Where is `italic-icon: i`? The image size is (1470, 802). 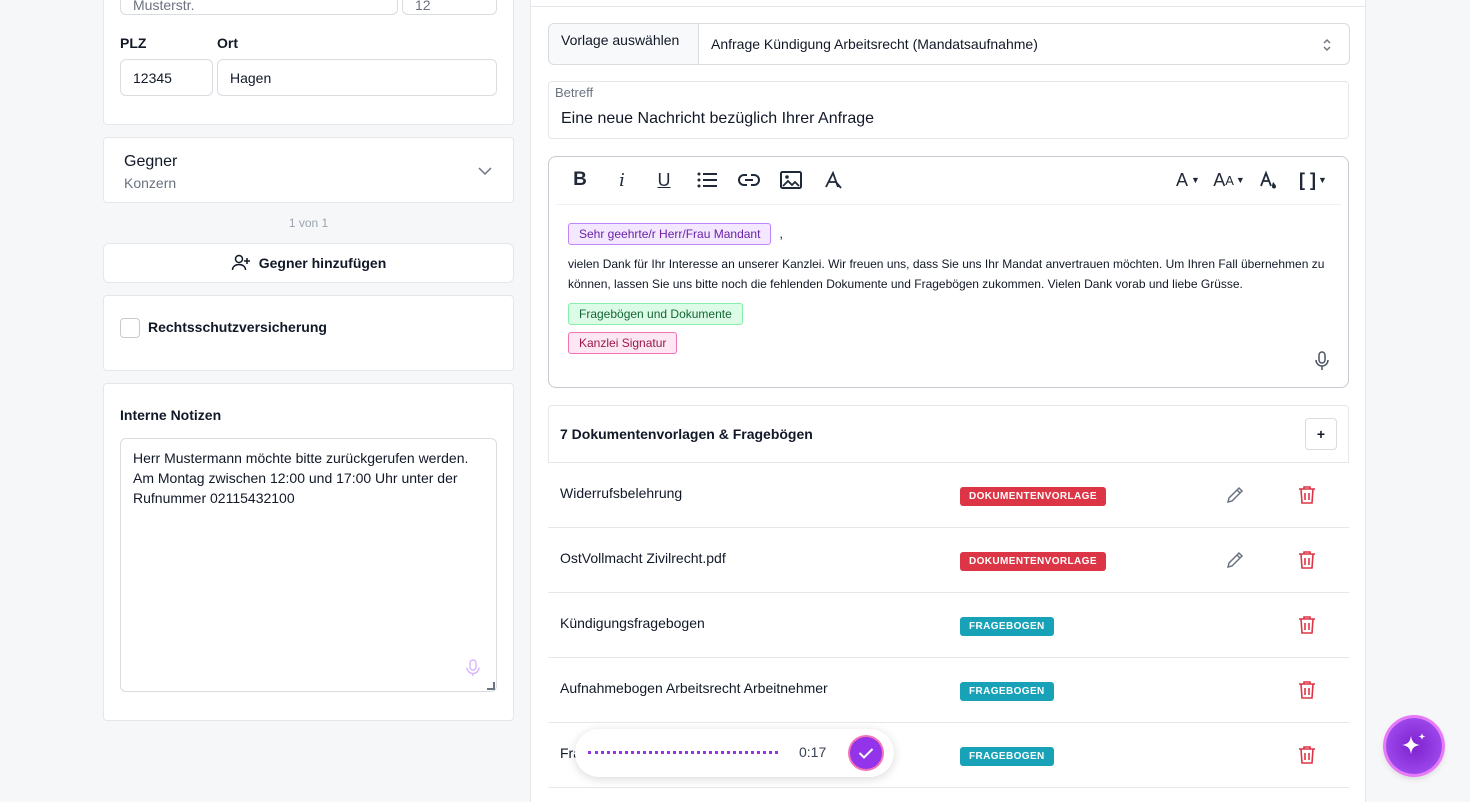 italic-icon: i is located at coordinates (622, 180).